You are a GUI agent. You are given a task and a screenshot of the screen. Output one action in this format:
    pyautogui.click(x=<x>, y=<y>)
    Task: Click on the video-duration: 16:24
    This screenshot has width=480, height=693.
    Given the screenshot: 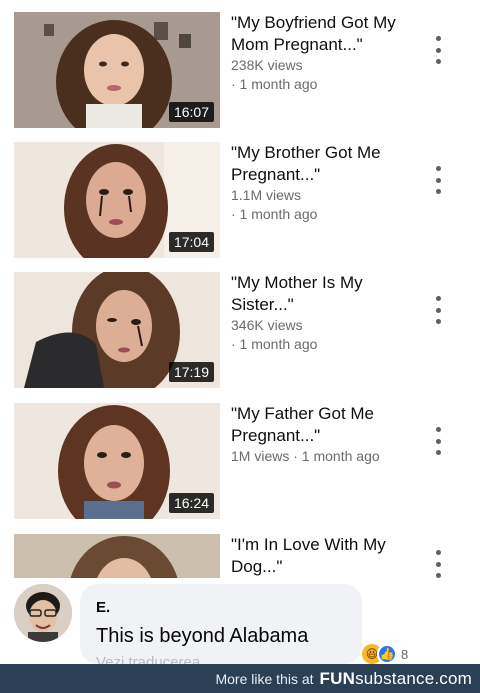 What is the action you would take?
    pyautogui.click(x=191, y=503)
    